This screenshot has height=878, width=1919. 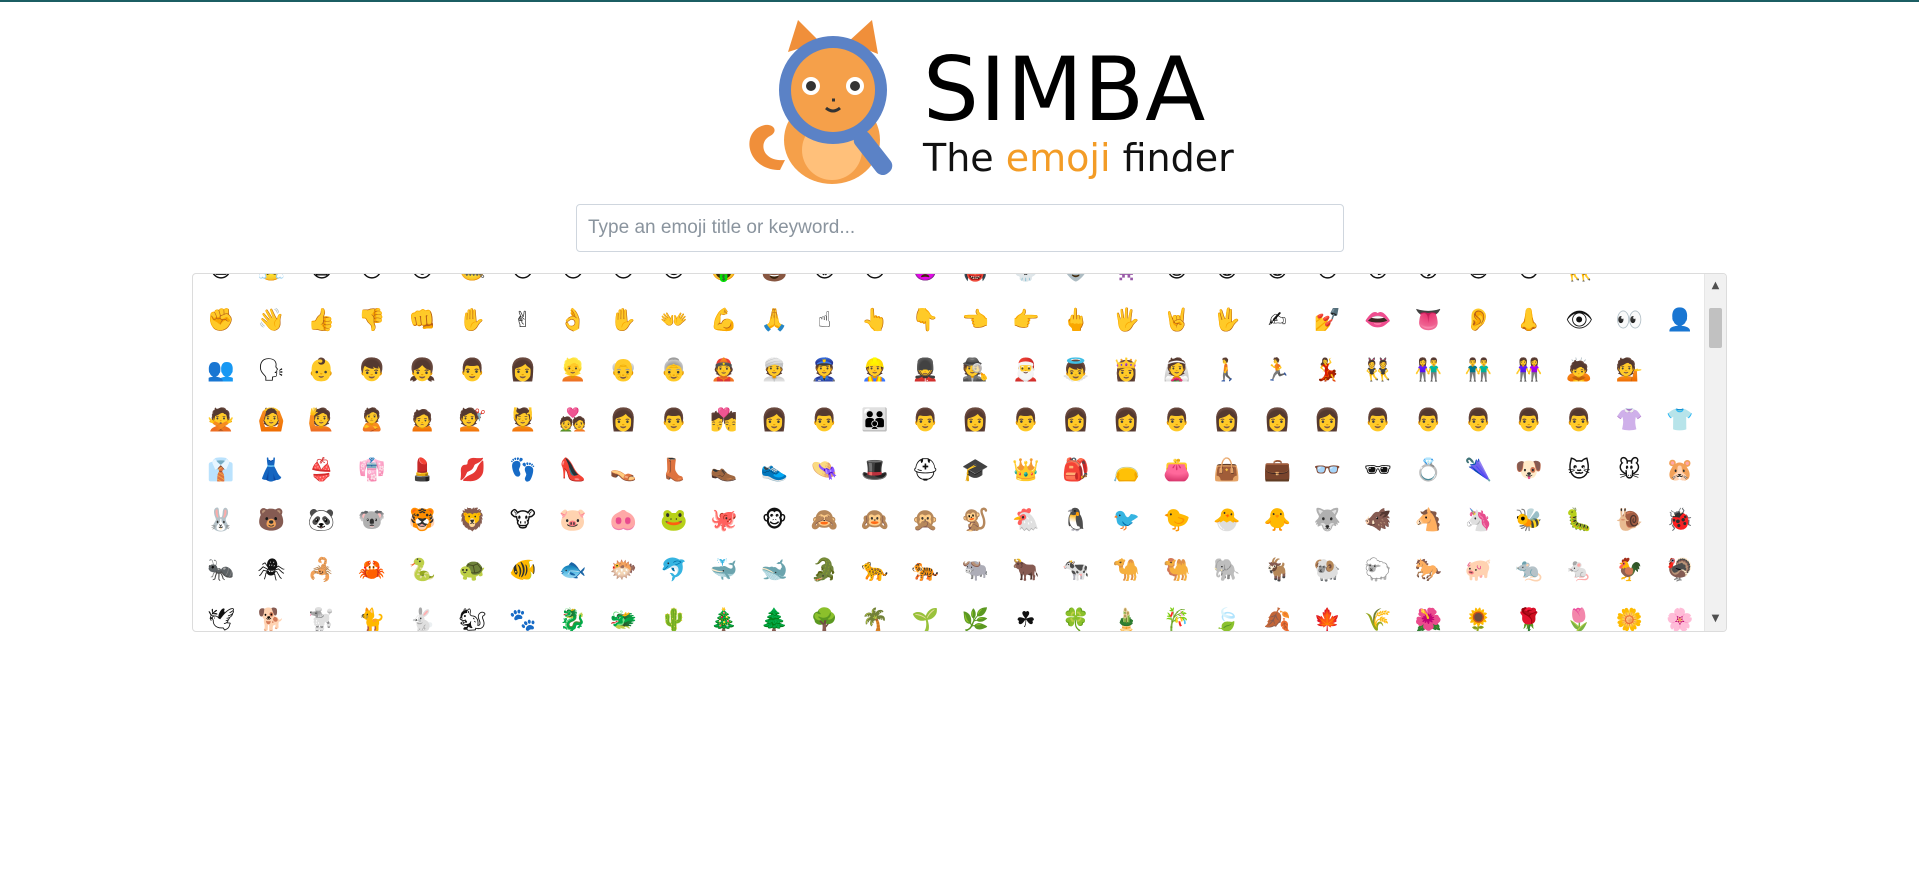 What do you see at coordinates (1076, 521) in the screenshot?
I see `emoji-cell: 🐧` at bounding box center [1076, 521].